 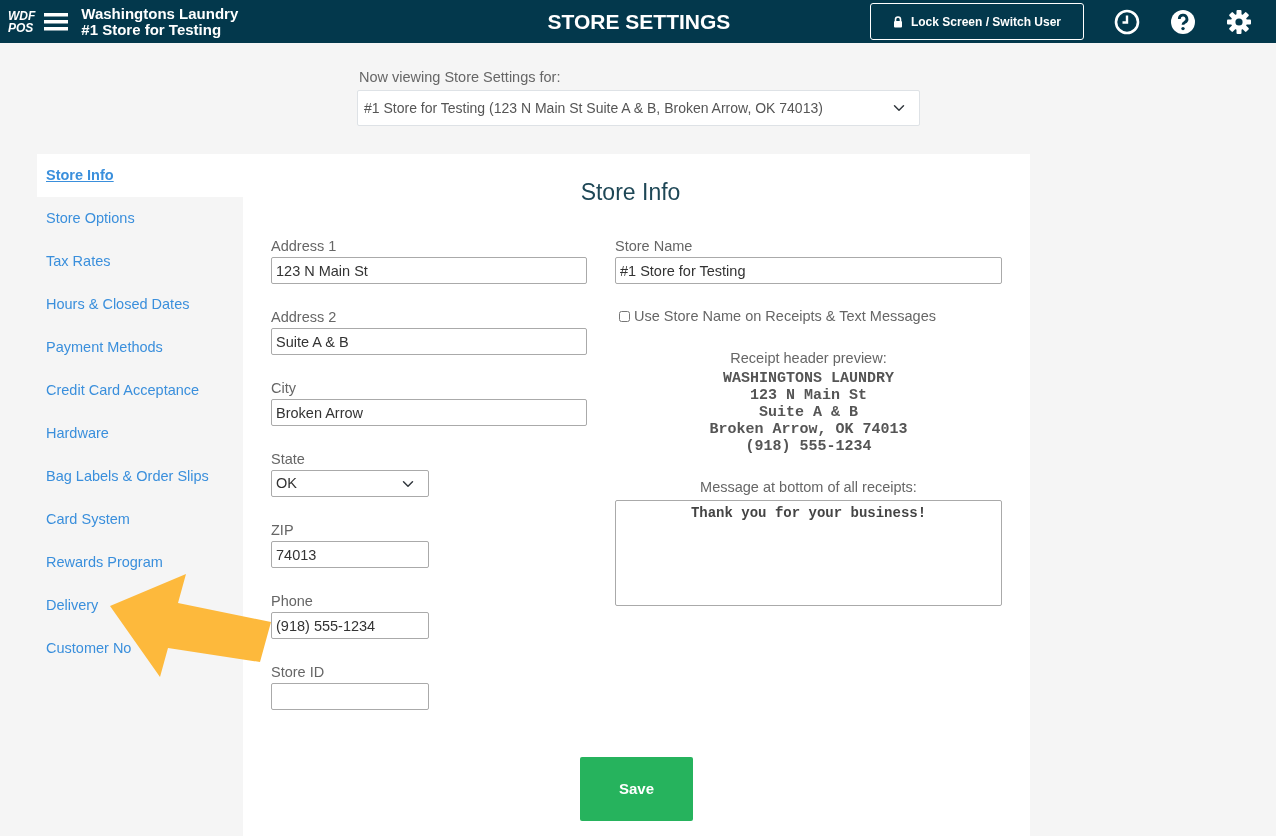 What do you see at coordinates (350, 625) in the screenshot?
I see `input-field: (918) 555-1234` at bounding box center [350, 625].